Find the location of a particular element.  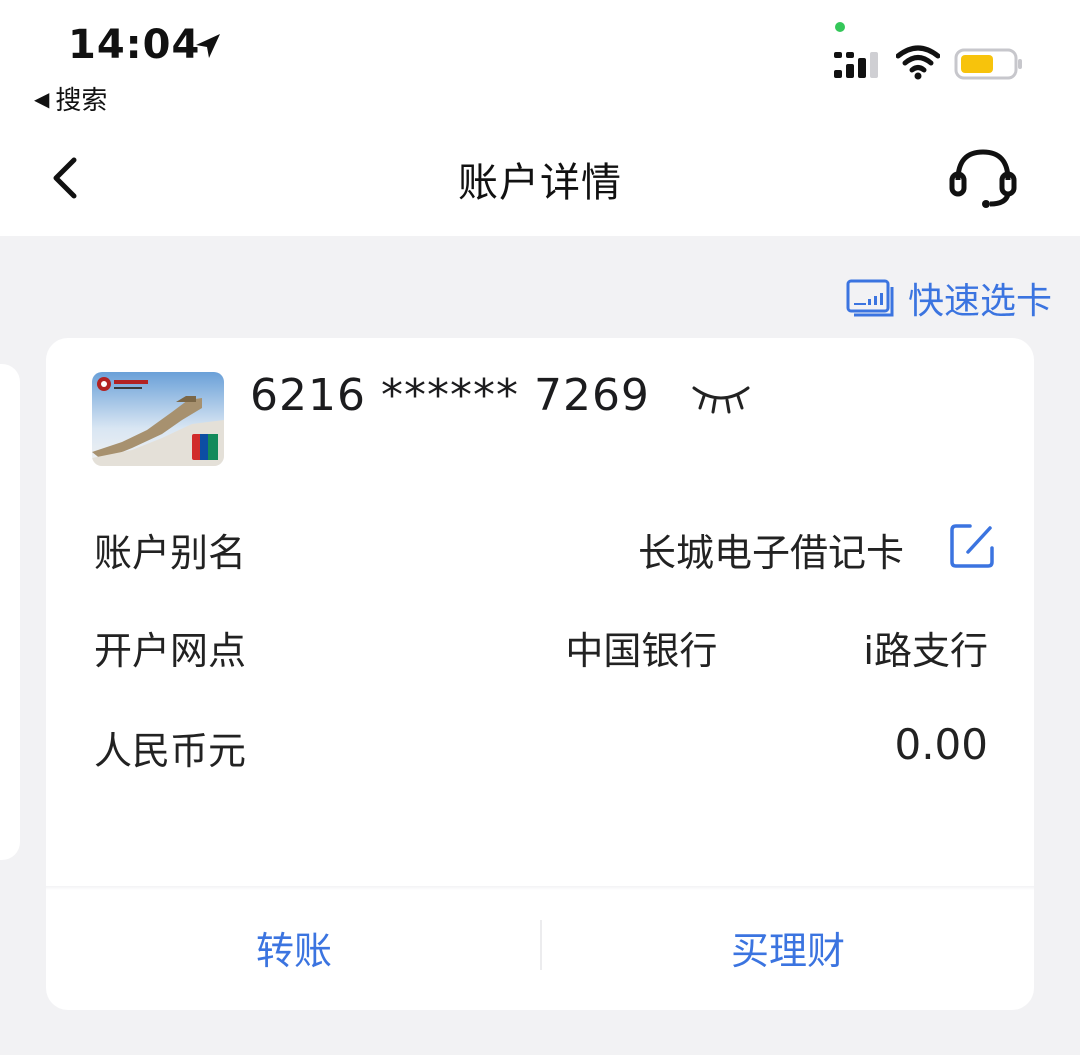

back-to-search-app: ◀ 搜索 is located at coordinates (70, 98).